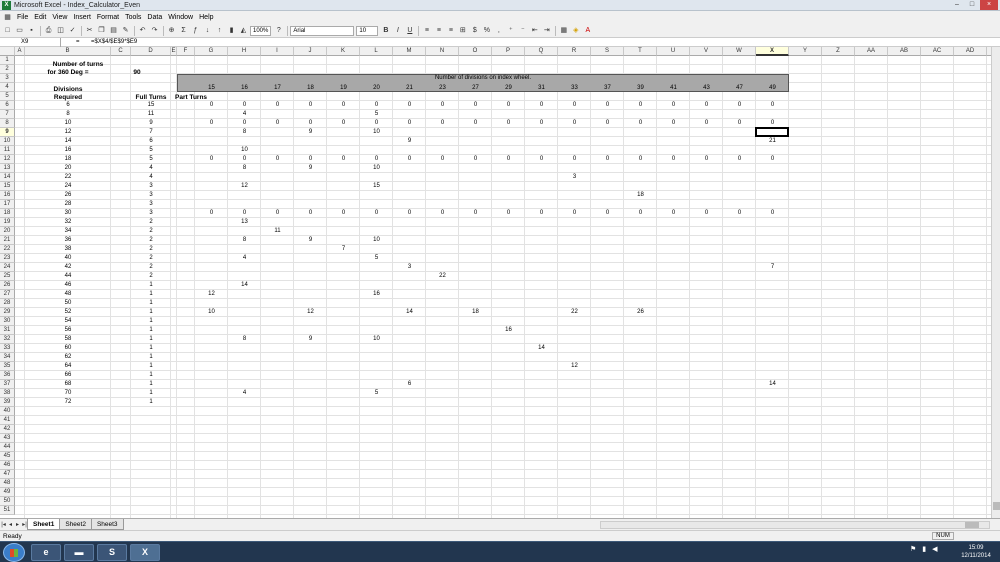 Image resolution: width=1000 pixels, height=562 pixels. Describe the element at coordinates (795, 525) in the screenshot. I see `horizontal-scrollbar` at that location.